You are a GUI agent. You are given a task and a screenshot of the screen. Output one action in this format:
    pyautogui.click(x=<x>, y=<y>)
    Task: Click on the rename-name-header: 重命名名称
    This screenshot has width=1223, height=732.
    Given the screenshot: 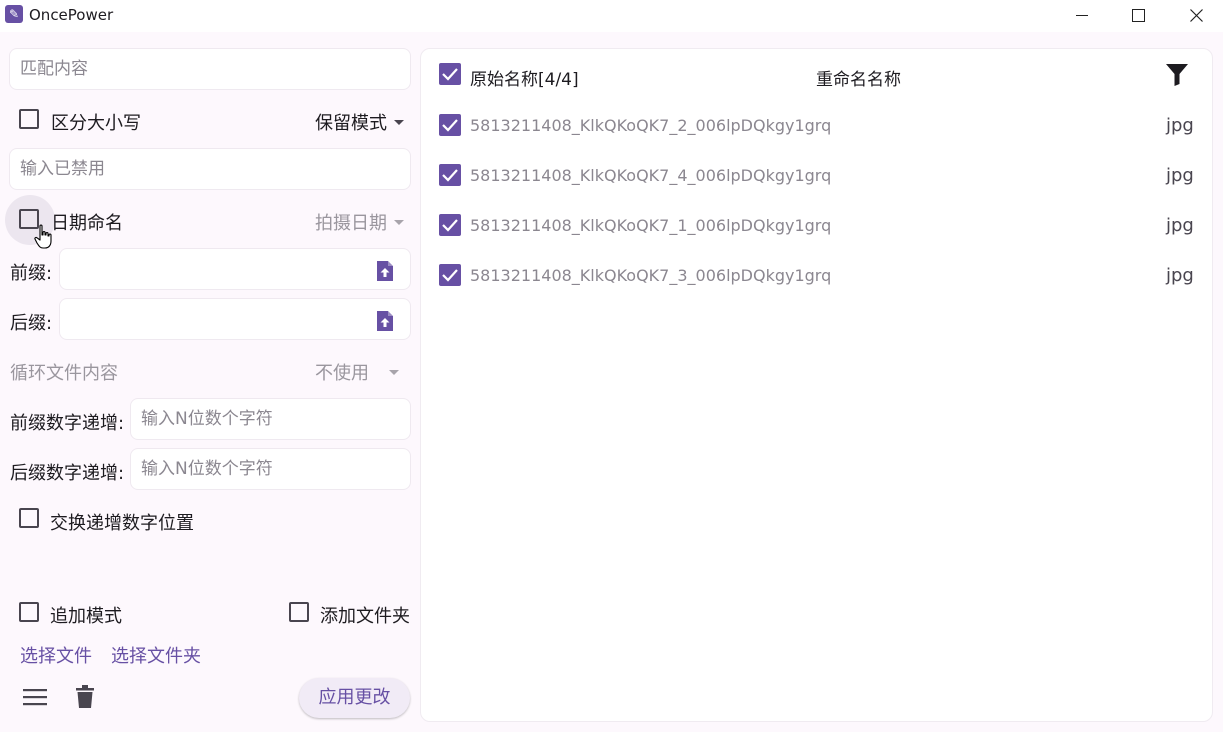 What is the action you would take?
    pyautogui.click(x=858, y=80)
    